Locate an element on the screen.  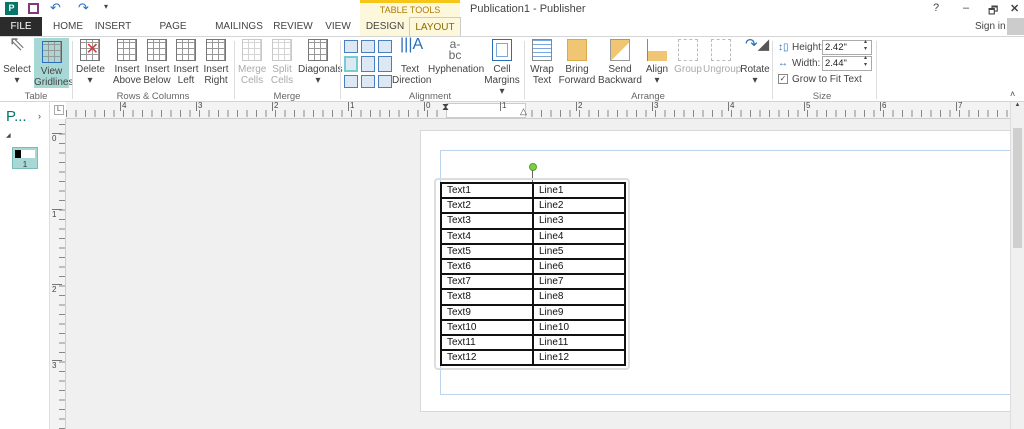
save-icon is located at coordinates (33, 8).